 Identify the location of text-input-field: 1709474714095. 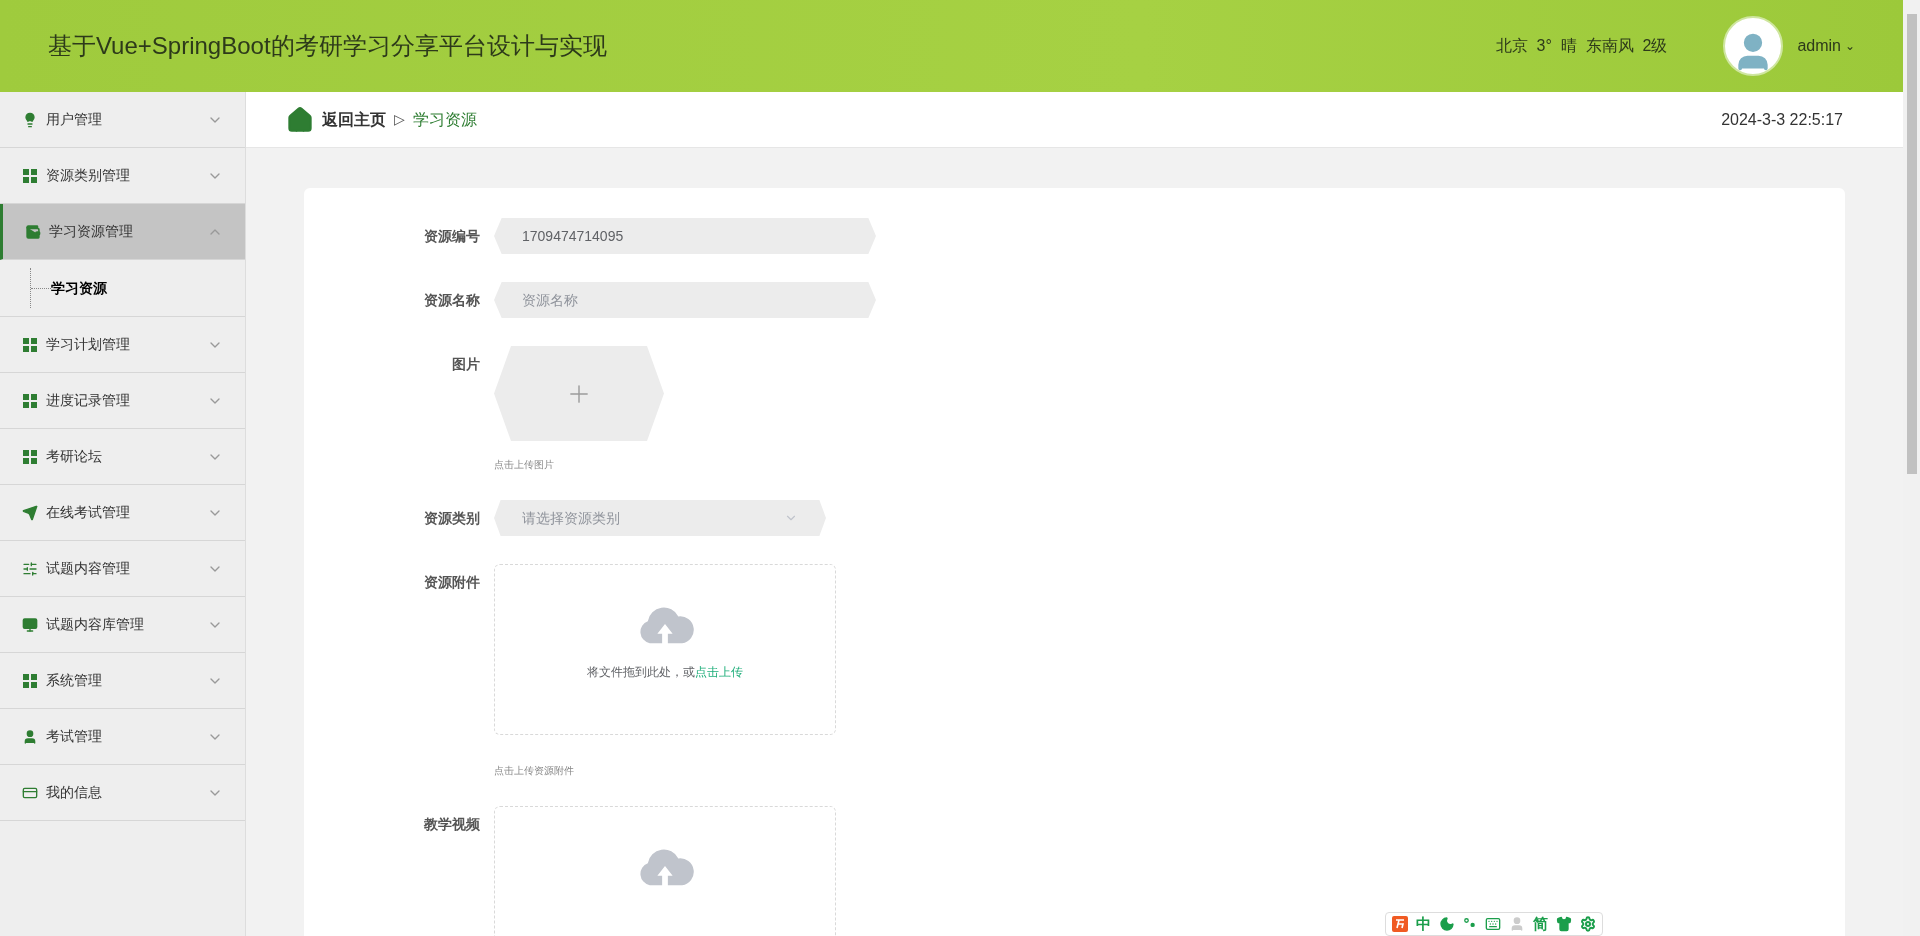
(685, 236).